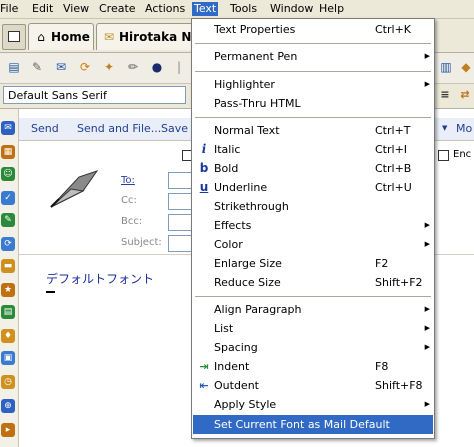 Image resolution: width=474 pixels, height=447 pixels. I want to click on encrypt-checkbox, so click(443, 155).